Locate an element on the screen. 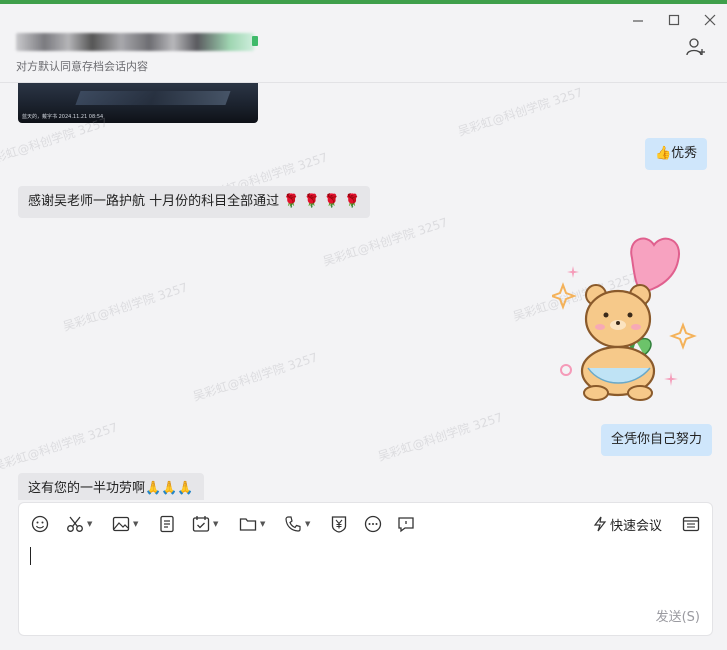 This screenshot has height=650, width=727. quick-meeting-button: 快速会议 is located at coordinates (627, 524).